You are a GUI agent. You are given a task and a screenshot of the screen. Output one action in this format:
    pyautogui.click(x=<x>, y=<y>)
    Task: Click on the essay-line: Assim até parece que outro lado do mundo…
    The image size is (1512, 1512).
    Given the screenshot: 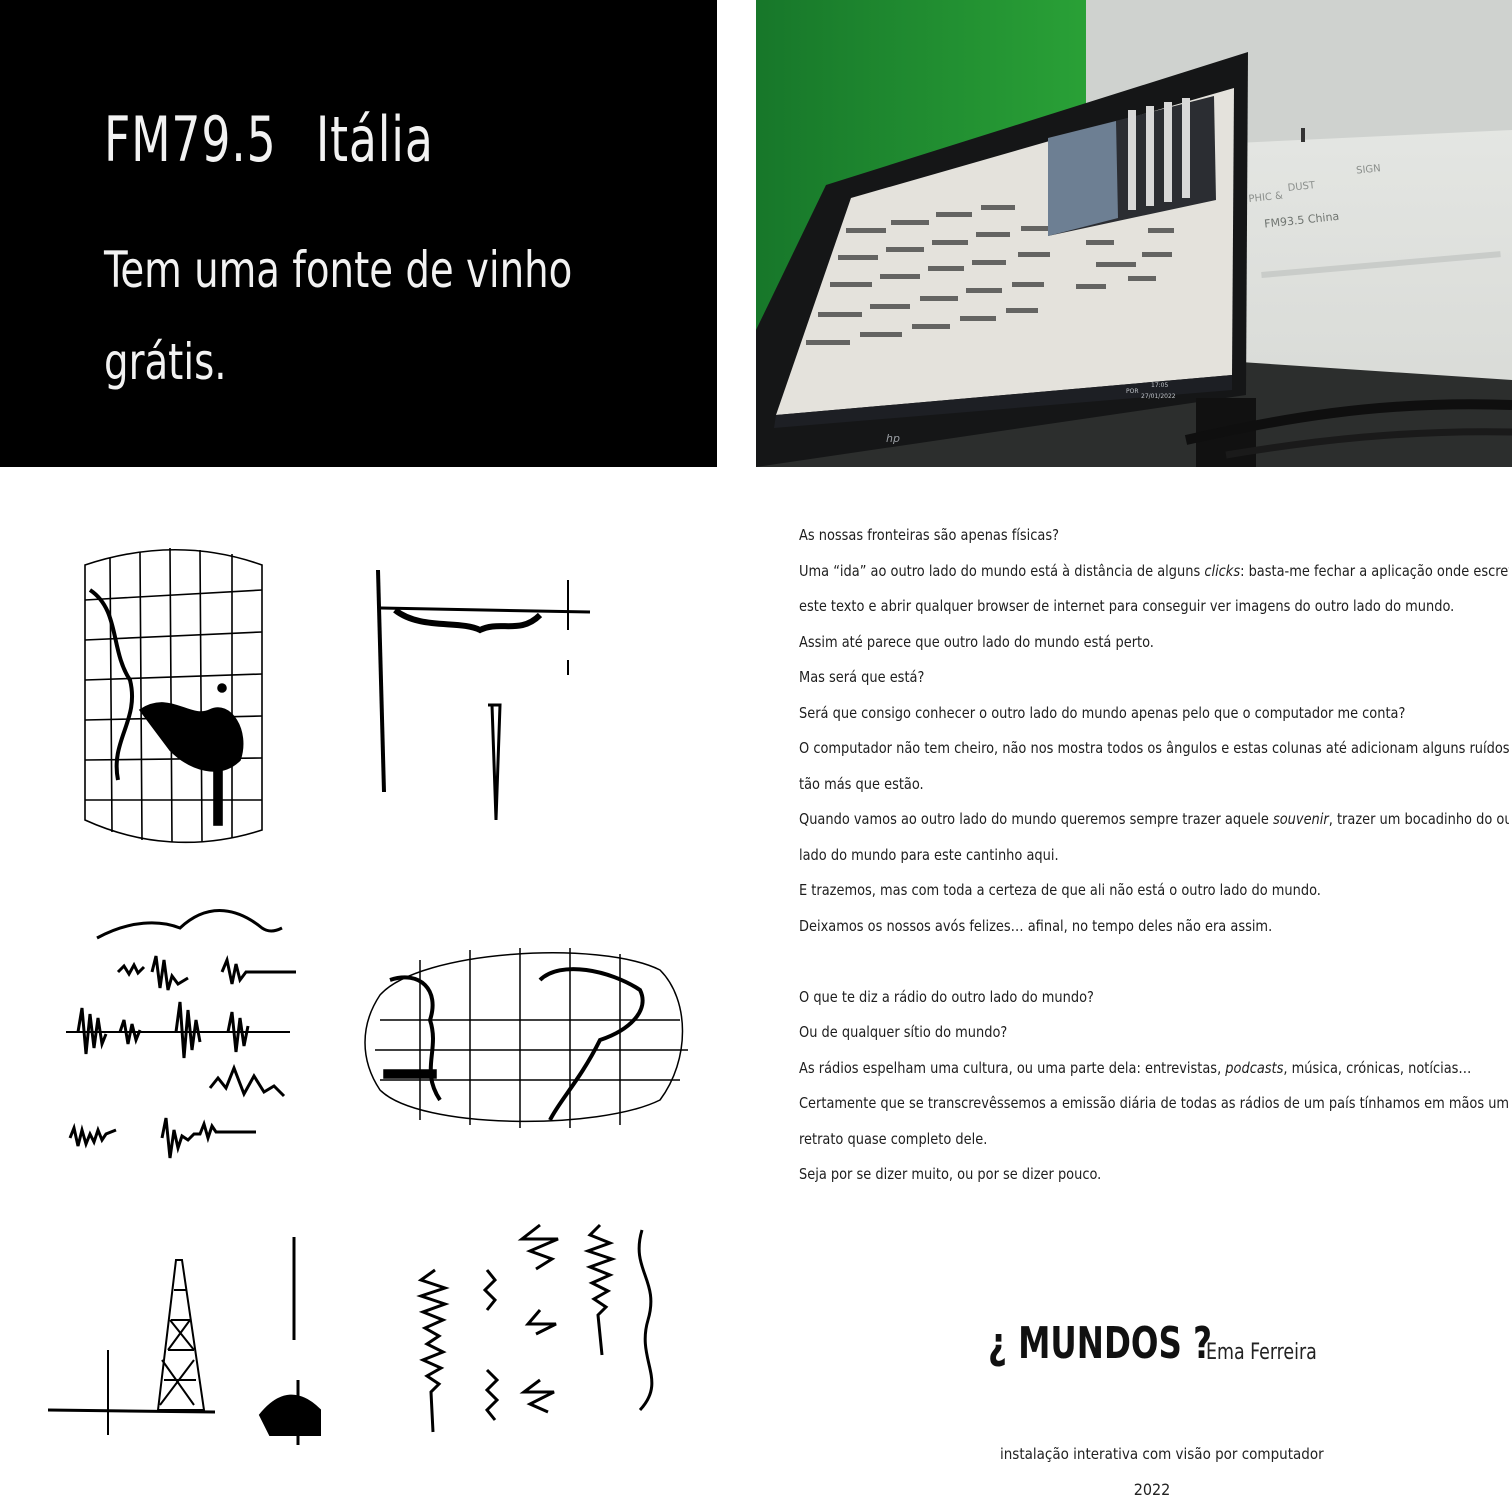 What is the action you would take?
    pyautogui.click(x=976, y=641)
    